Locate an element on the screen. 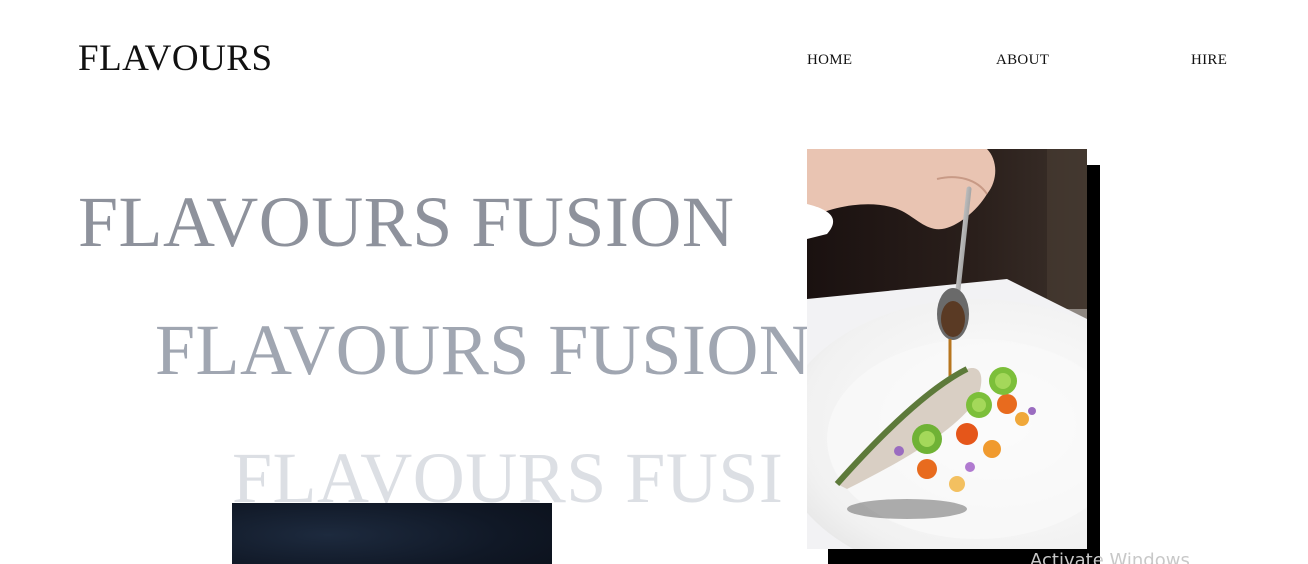 The height and width of the screenshot is (564, 1308). brand-logo: FLAVOURS is located at coordinates (175, 58).